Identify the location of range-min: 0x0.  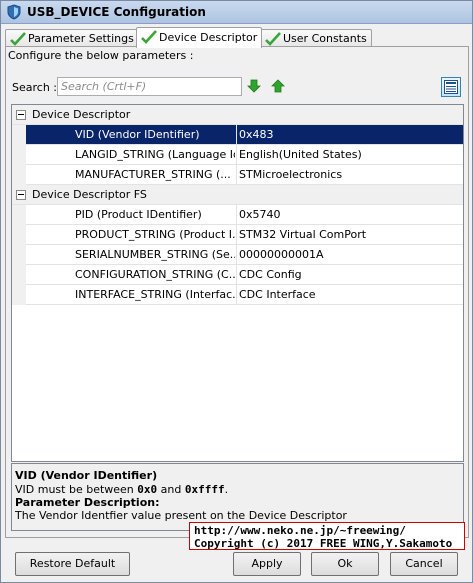
(147, 489).